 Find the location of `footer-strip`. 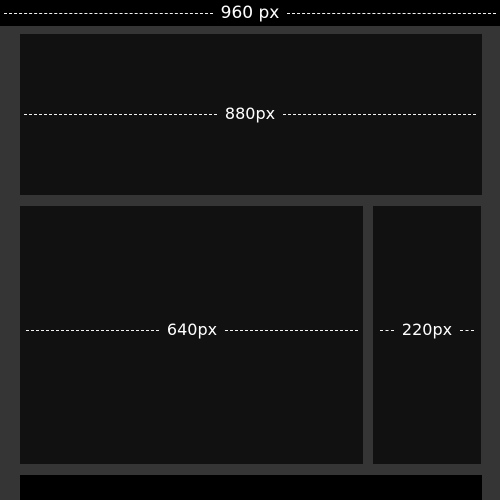

footer-strip is located at coordinates (251, 487).